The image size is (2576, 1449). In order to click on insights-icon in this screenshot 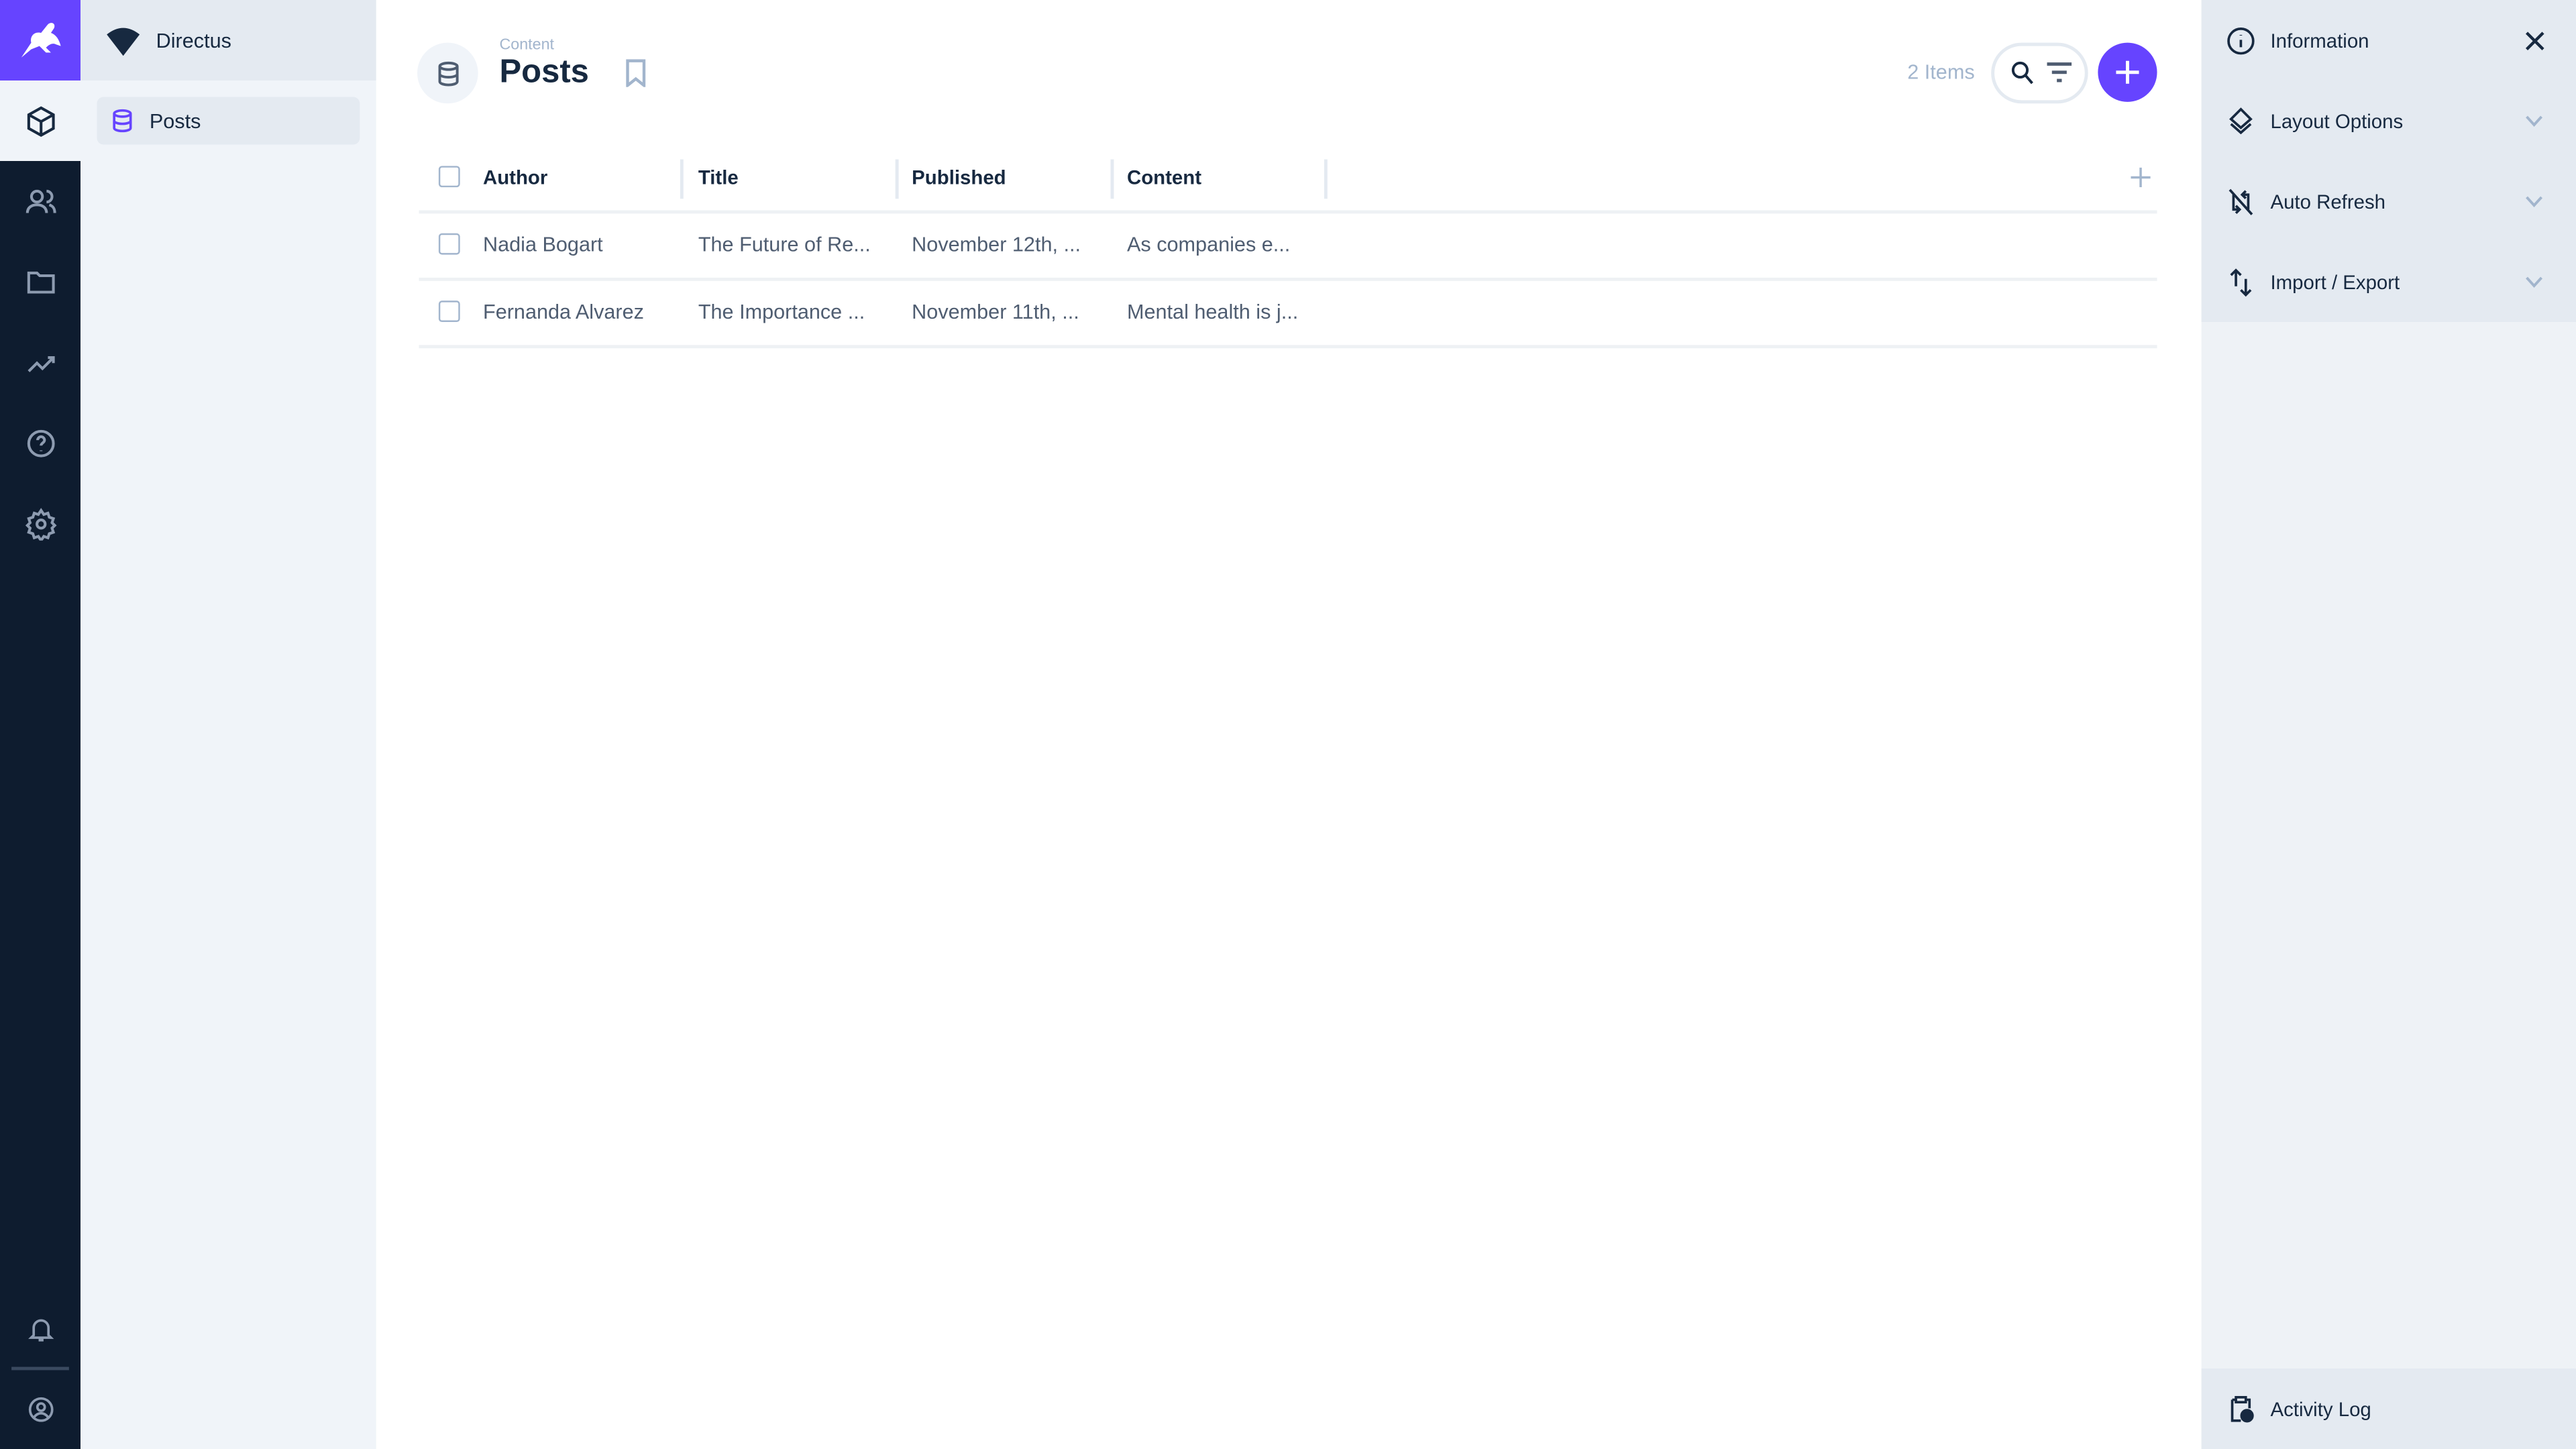, I will do `click(40, 363)`.